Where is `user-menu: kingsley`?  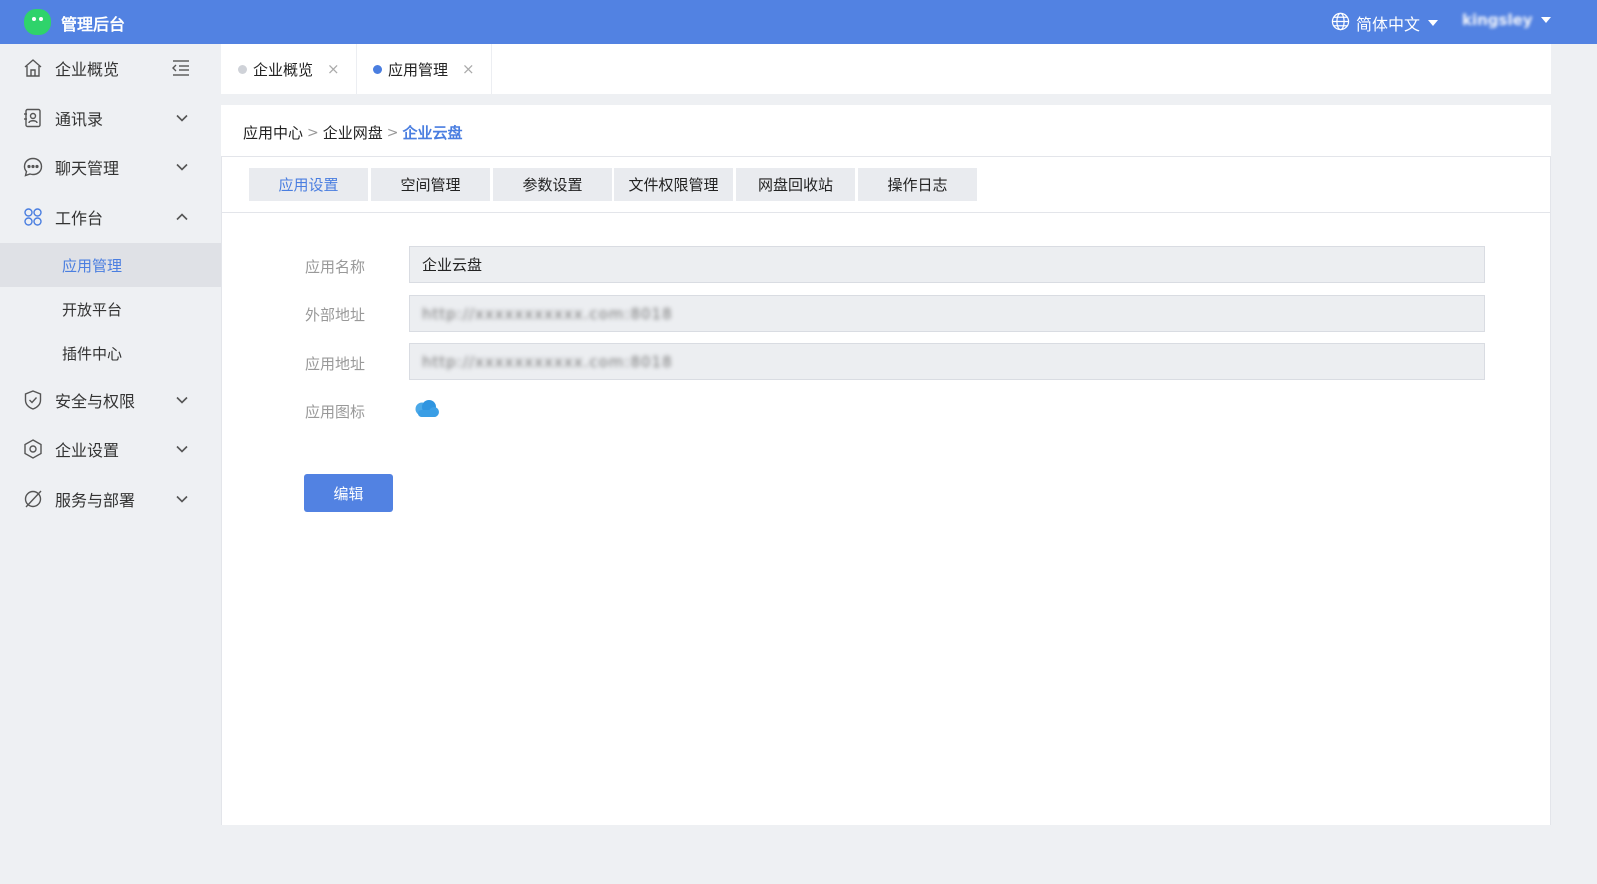
user-menu: kingsley is located at coordinates (1506, 20).